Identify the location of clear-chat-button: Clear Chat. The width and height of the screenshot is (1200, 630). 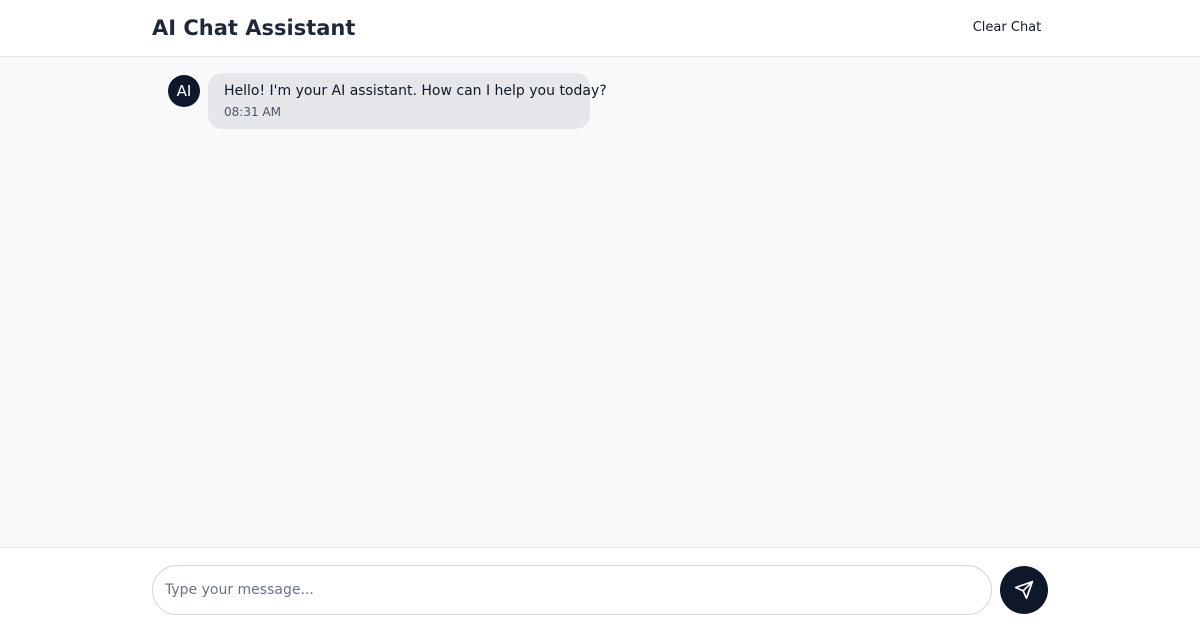
(1007, 28).